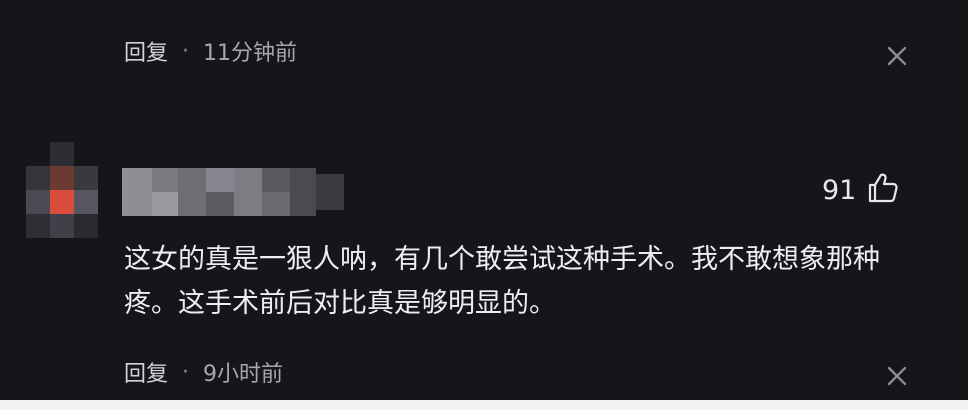 Image resolution: width=968 pixels, height=410 pixels. I want to click on previous-comment-actions: 回复 · 11分钟前, so click(210, 51).